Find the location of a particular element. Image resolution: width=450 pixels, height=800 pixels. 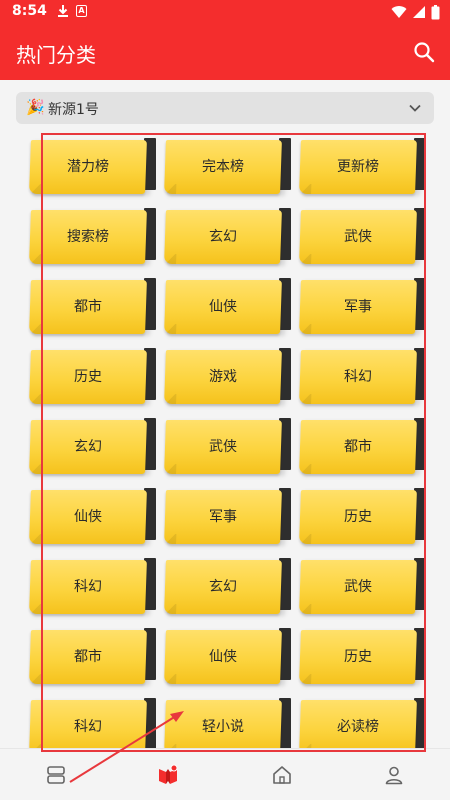

category-tile: 完本榜 is located at coordinates (228, 169).